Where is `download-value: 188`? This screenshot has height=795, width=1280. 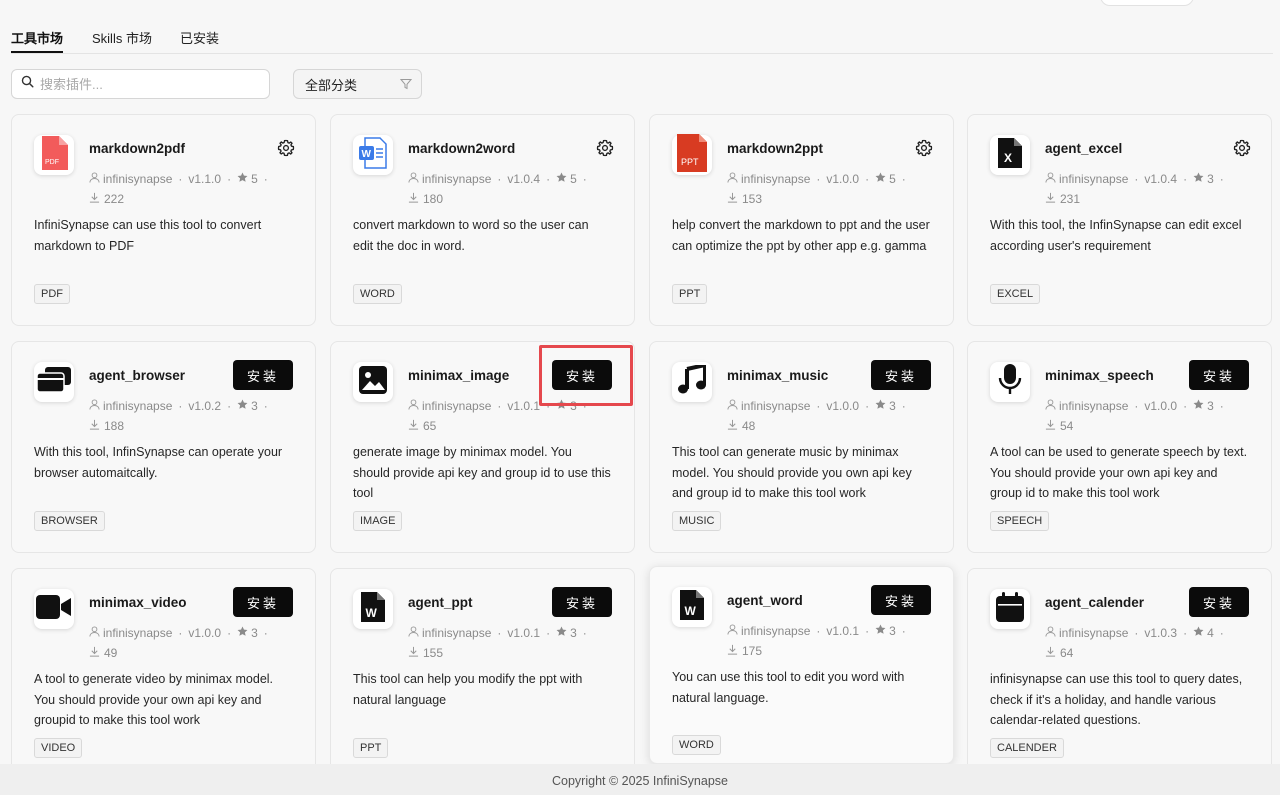
download-value: 188 is located at coordinates (114, 426).